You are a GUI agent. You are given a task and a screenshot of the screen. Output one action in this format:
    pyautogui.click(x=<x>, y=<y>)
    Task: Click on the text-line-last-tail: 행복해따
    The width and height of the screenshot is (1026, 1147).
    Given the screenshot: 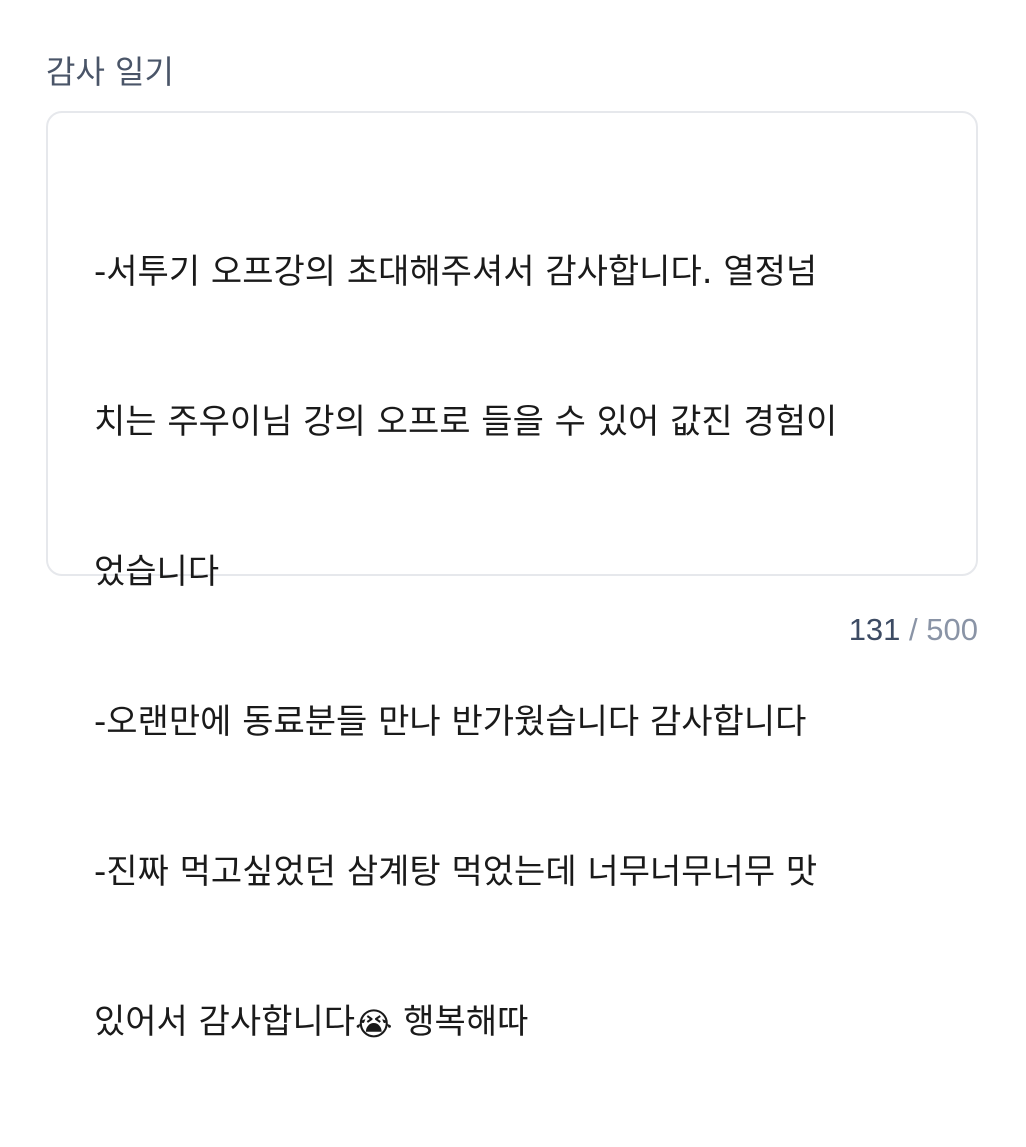 What is the action you would take?
    pyautogui.click(x=460, y=1022)
    